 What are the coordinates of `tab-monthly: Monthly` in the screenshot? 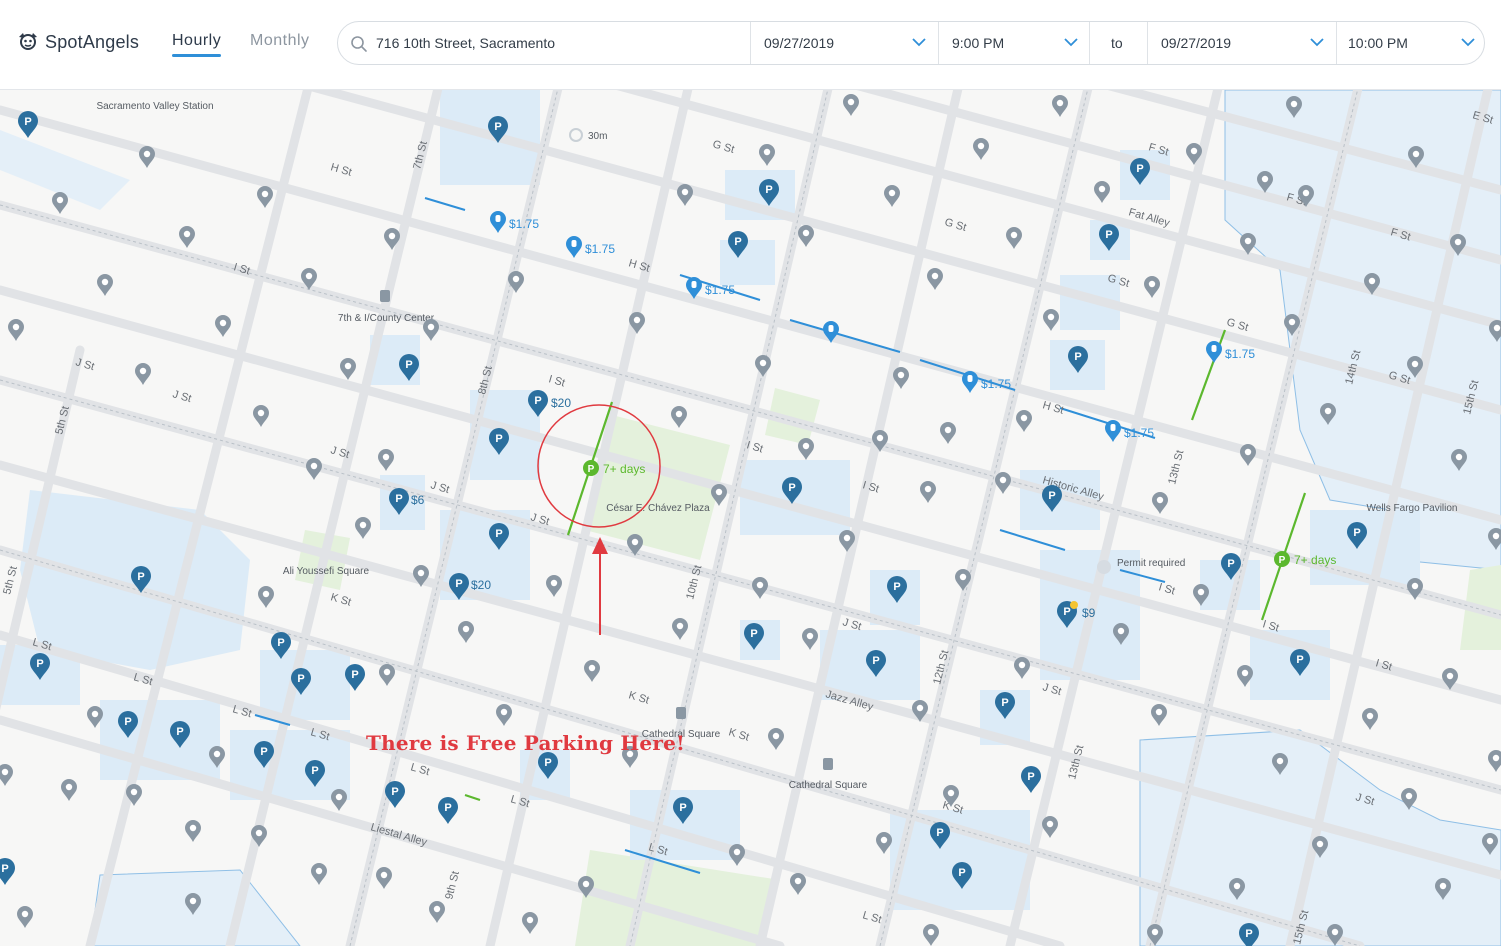 It's located at (280, 41).